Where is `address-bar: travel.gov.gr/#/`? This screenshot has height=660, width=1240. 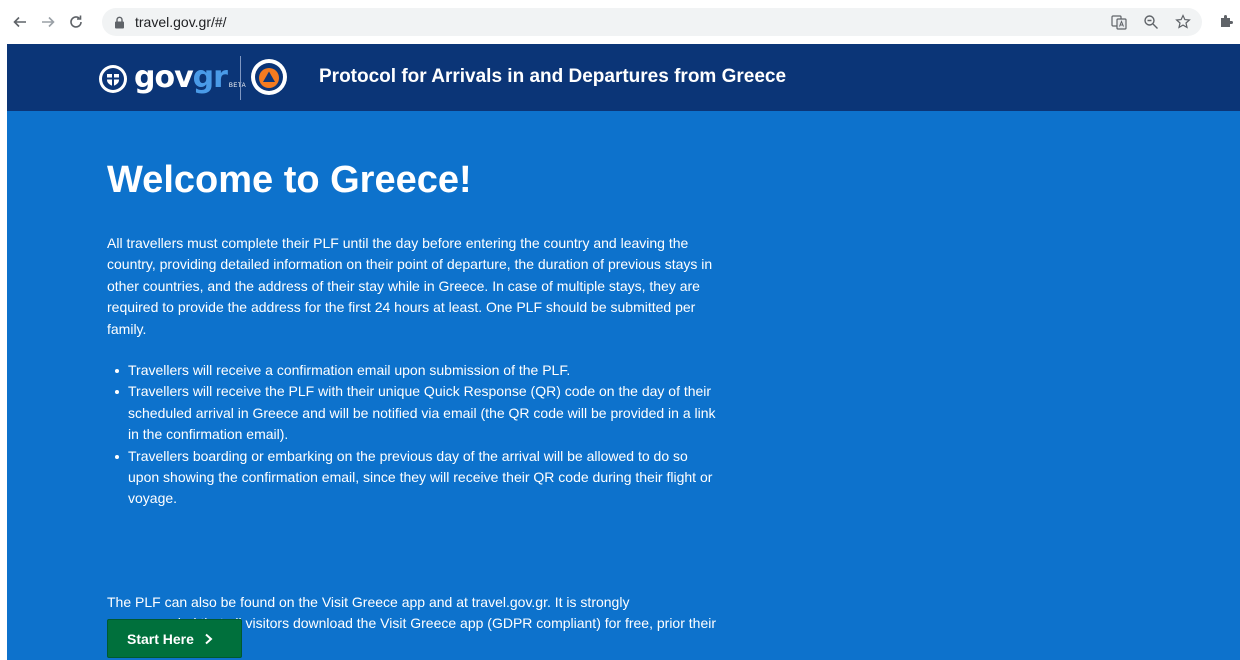
address-bar: travel.gov.gr/#/ is located at coordinates (652, 22).